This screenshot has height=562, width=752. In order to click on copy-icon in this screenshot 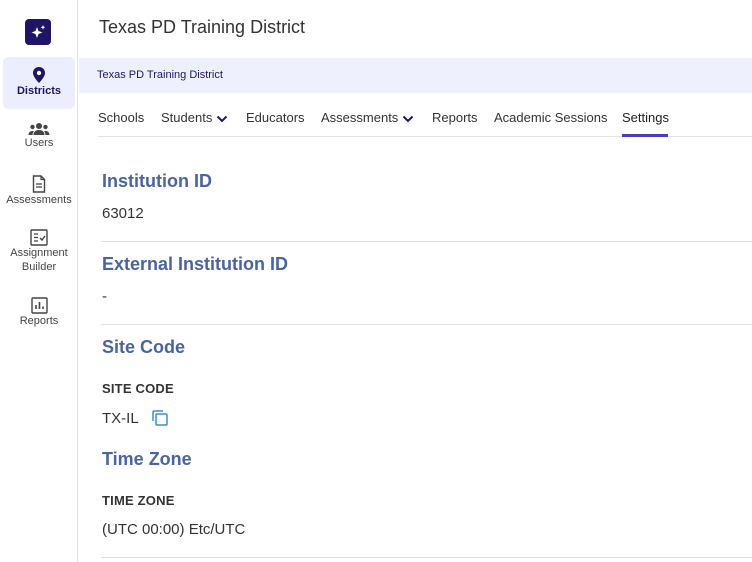, I will do `click(160, 418)`.